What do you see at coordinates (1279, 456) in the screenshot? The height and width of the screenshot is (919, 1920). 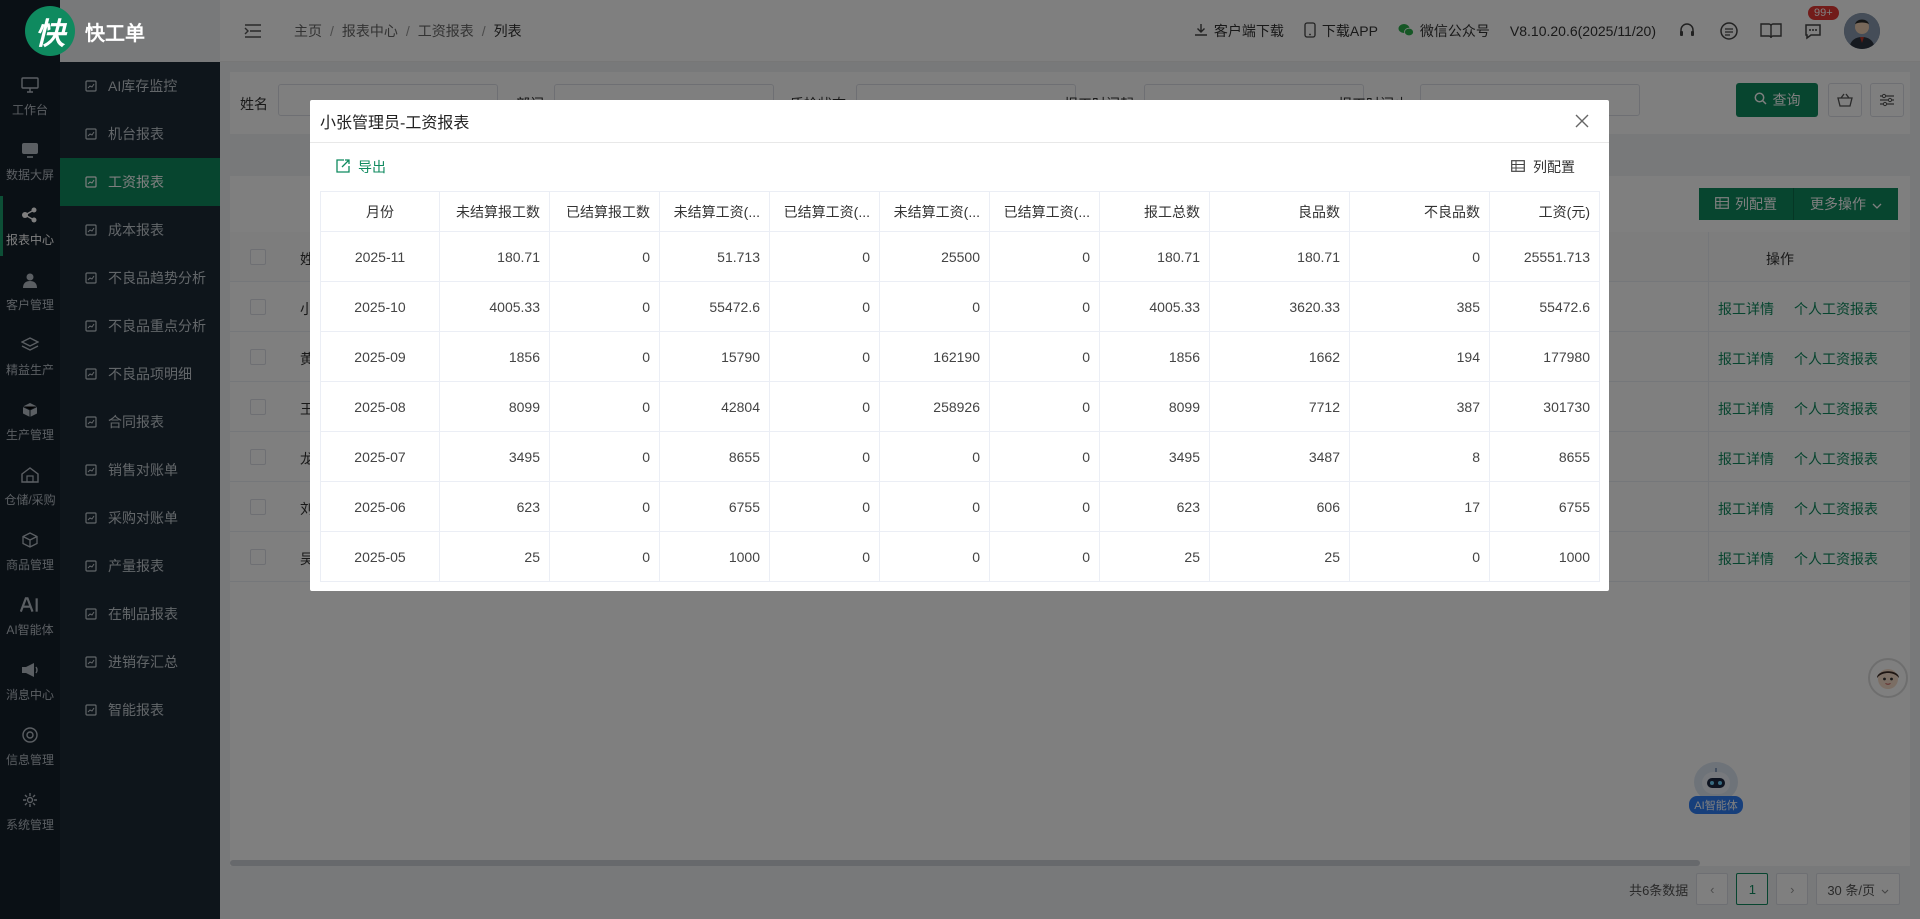 I see `table-cell: 3487` at bounding box center [1279, 456].